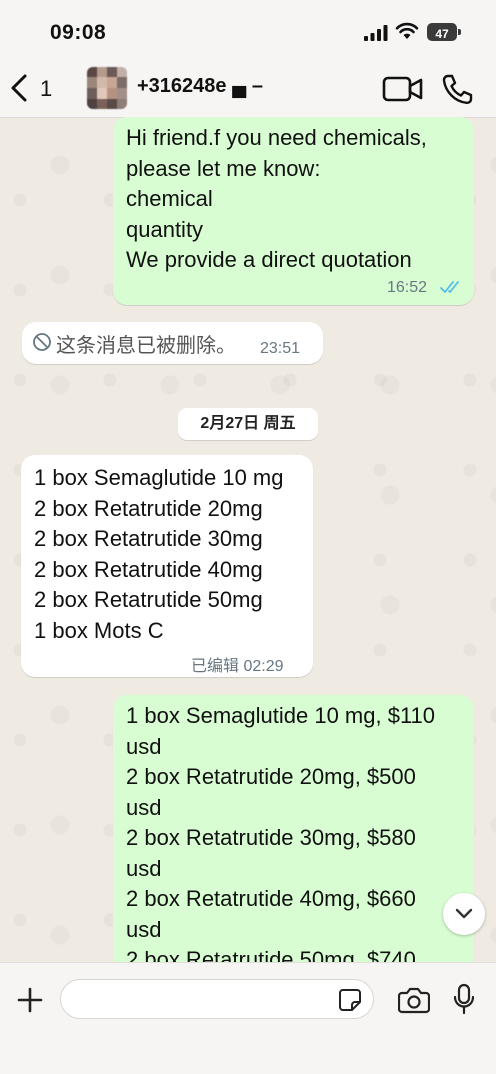 This screenshot has width=496, height=1074. I want to click on deleted-message: 这条消息已被删除。 23:51, so click(172, 343).